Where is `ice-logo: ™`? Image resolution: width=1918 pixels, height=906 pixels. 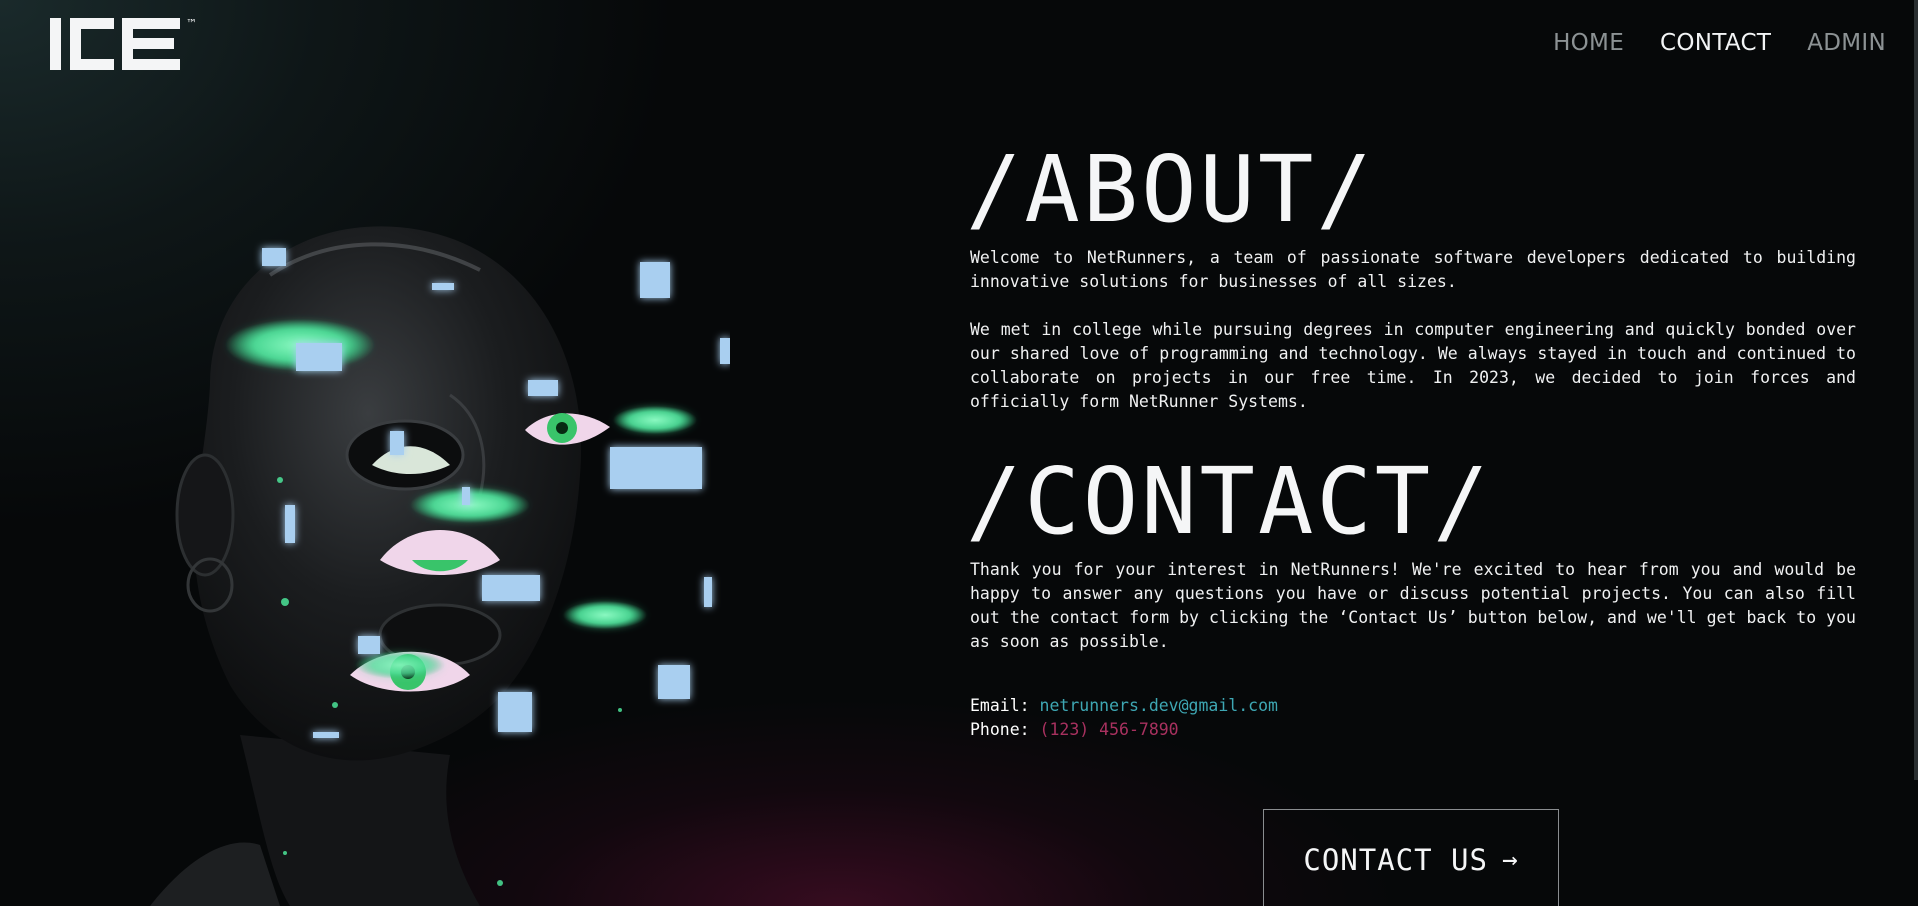
ice-logo: ™ is located at coordinates (126, 44).